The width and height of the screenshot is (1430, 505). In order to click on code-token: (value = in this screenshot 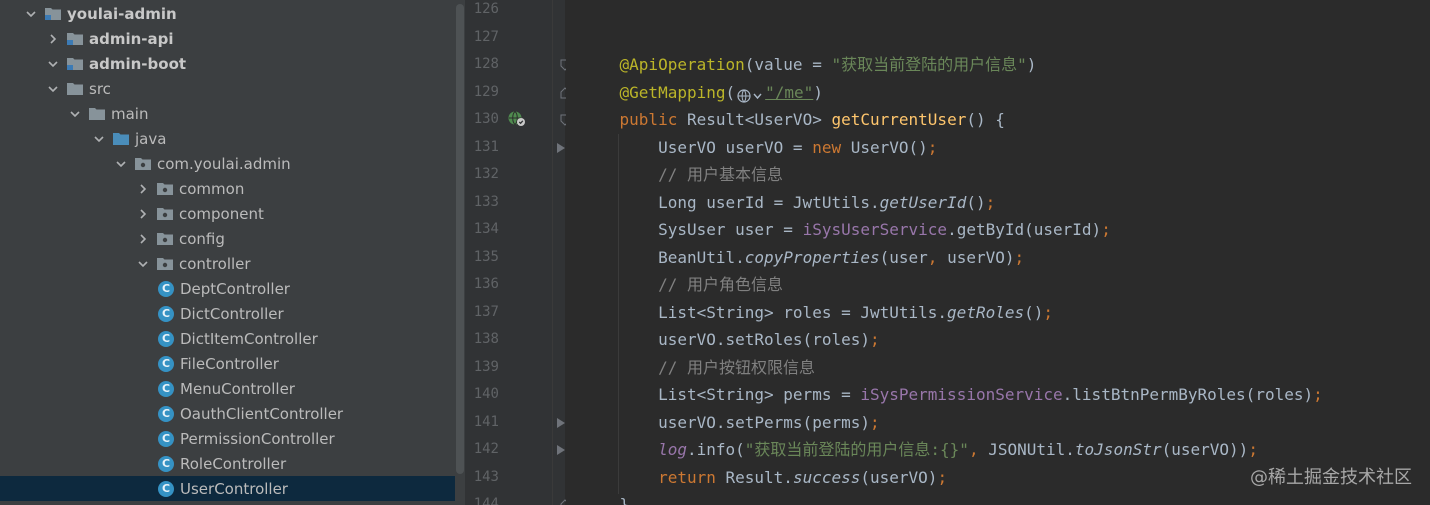, I will do `click(788, 64)`.